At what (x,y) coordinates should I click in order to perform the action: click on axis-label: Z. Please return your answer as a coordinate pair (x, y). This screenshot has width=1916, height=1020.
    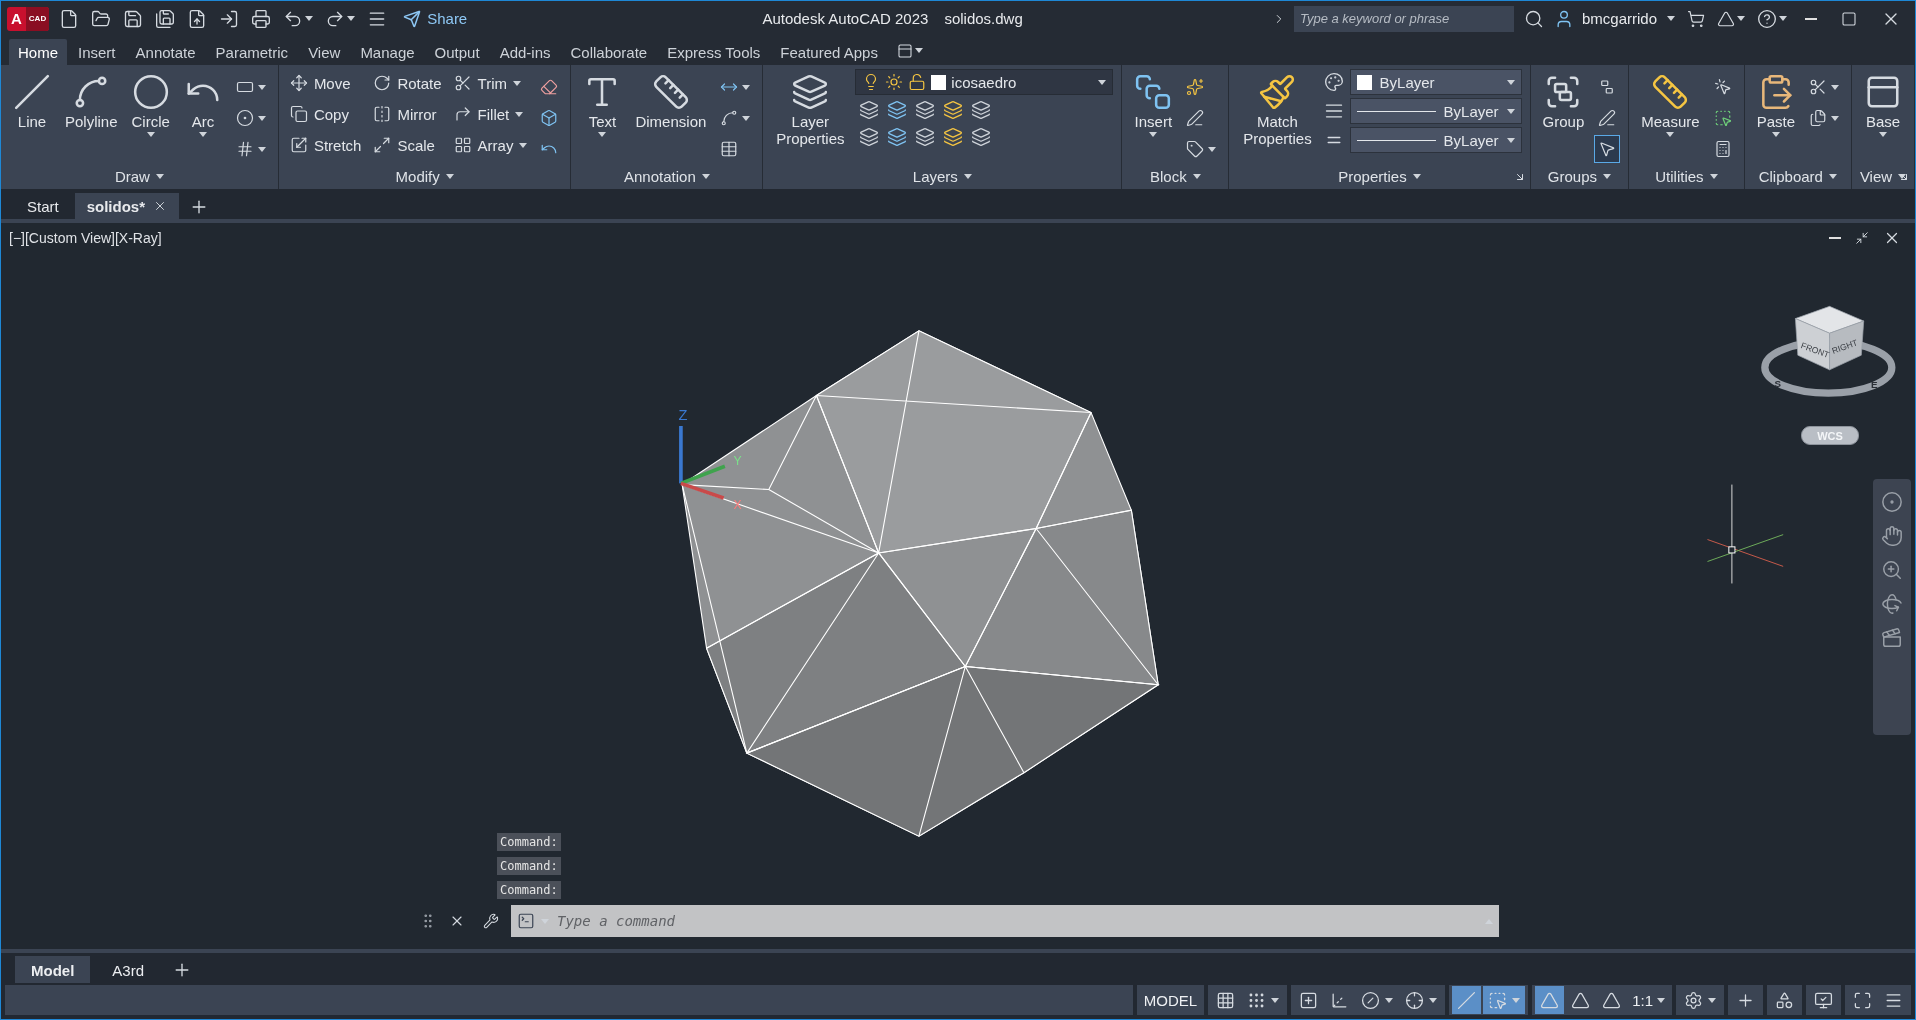
    Looking at the image, I should click on (683, 414).